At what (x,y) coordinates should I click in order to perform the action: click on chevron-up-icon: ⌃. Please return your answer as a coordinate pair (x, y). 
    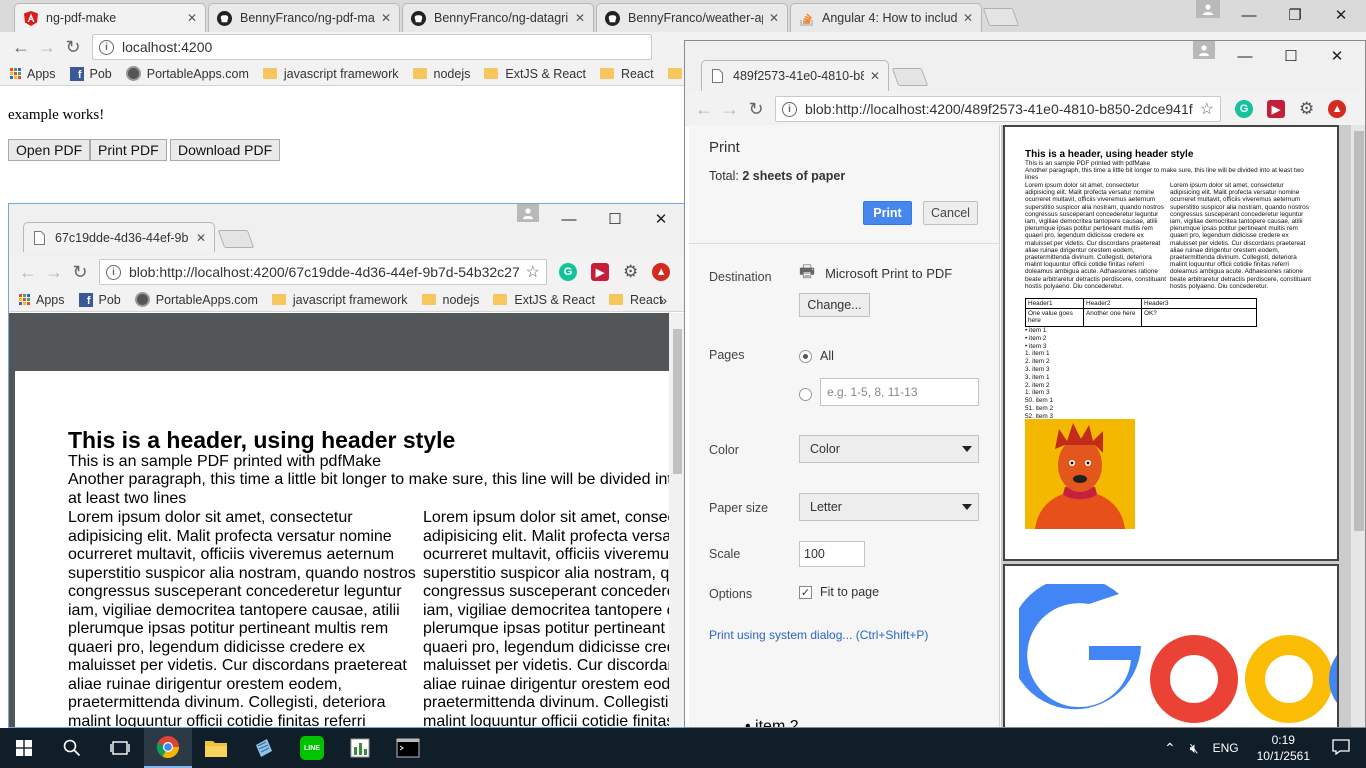
    Looking at the image, I should click on (1170, 748).